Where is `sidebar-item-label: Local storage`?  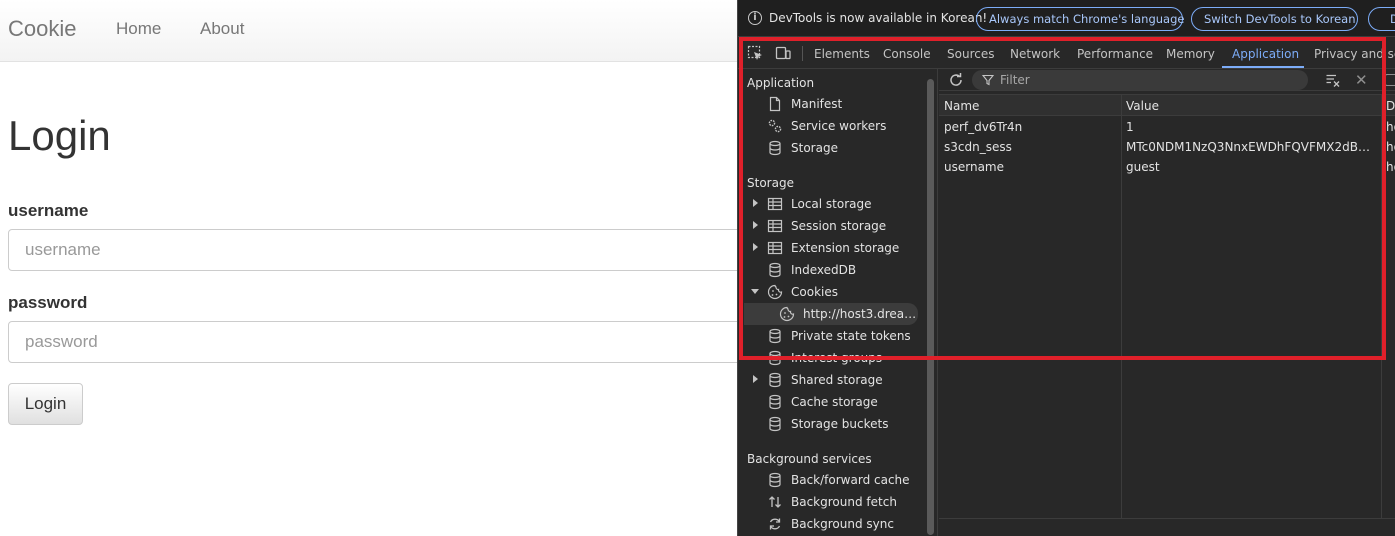 sidebar-item-label: Local storage is located at coordinates (831, 204).